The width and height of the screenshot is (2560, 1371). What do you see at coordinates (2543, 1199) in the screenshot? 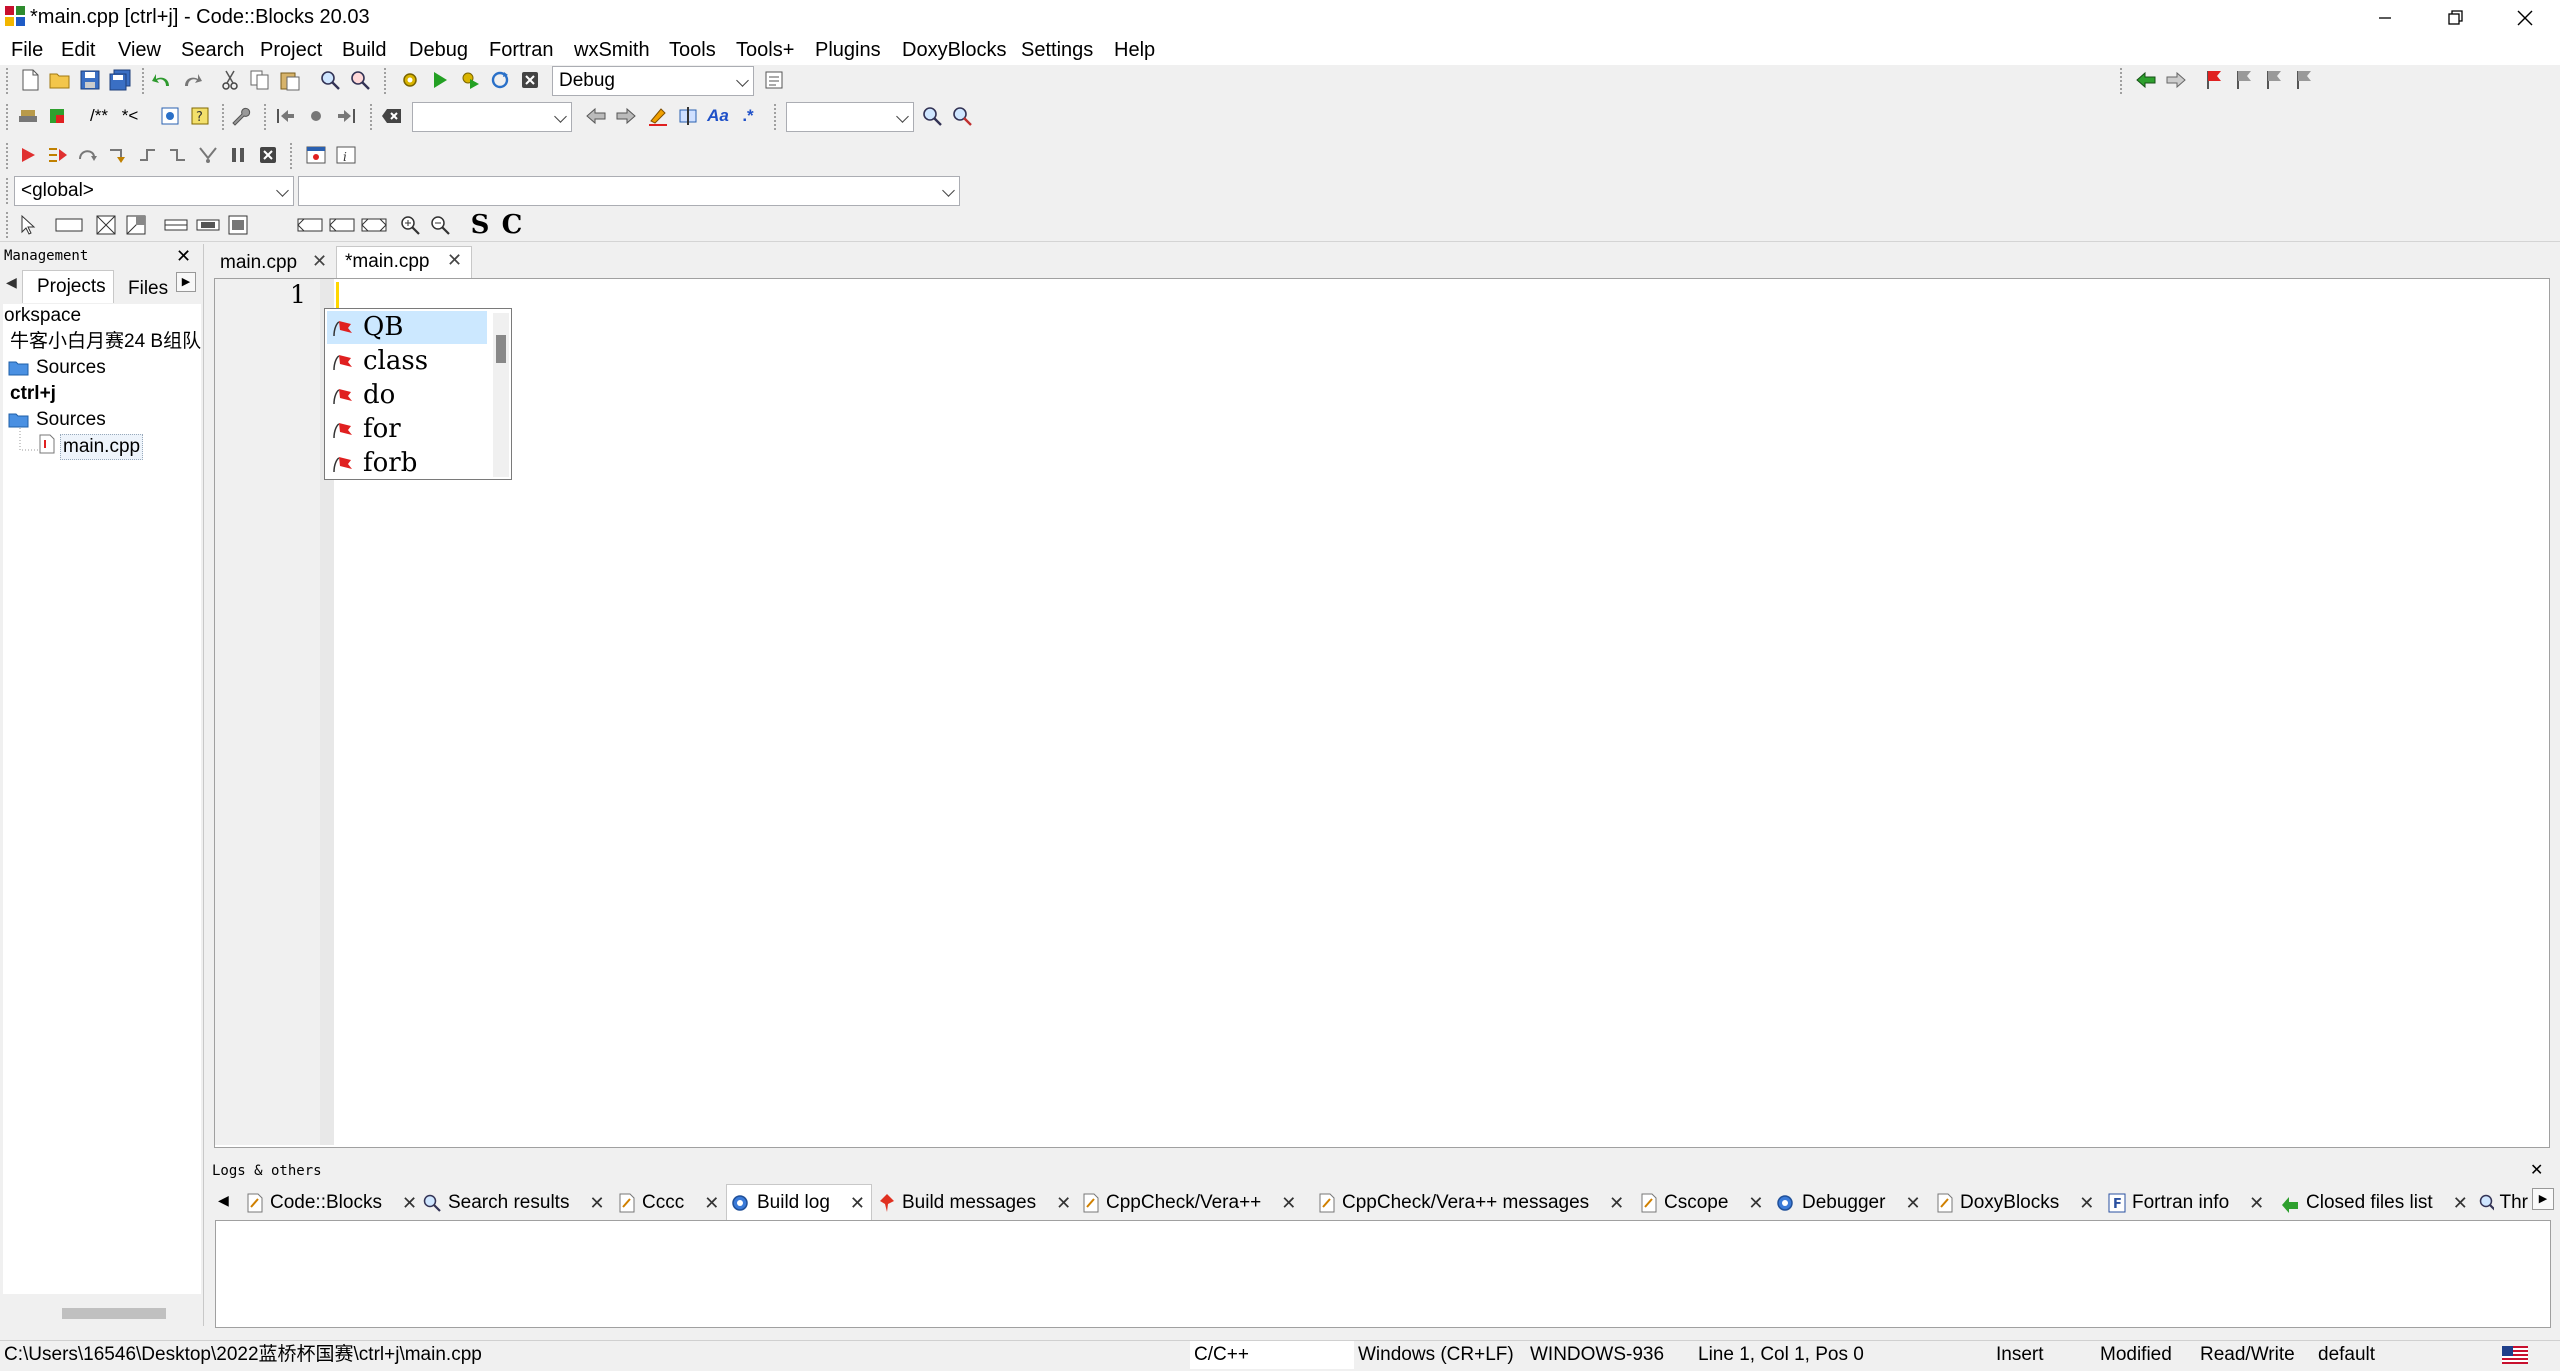
I see `log-tabs-scroll-right: ▶` at bounding box center [2543, 1199].